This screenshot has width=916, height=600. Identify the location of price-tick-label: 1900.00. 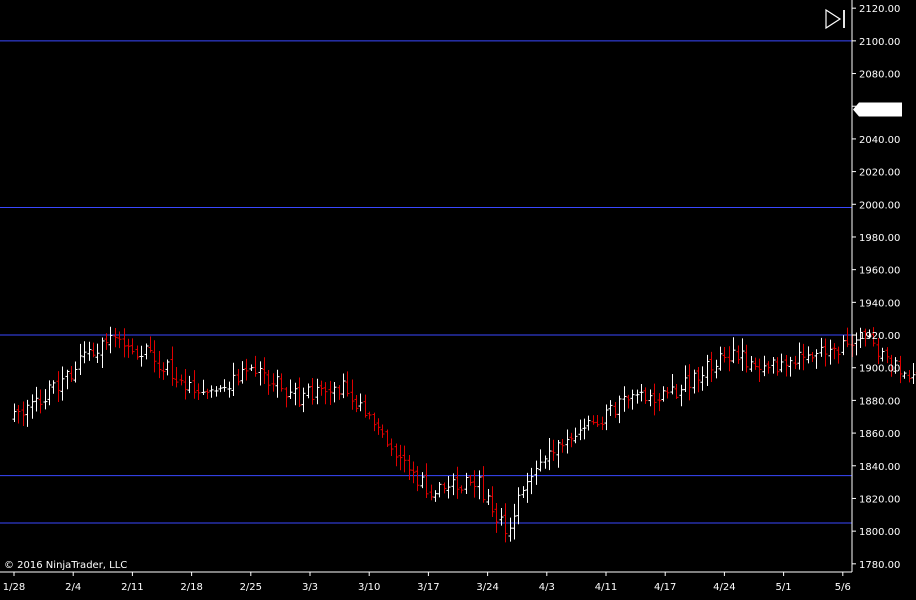
(879, 369).